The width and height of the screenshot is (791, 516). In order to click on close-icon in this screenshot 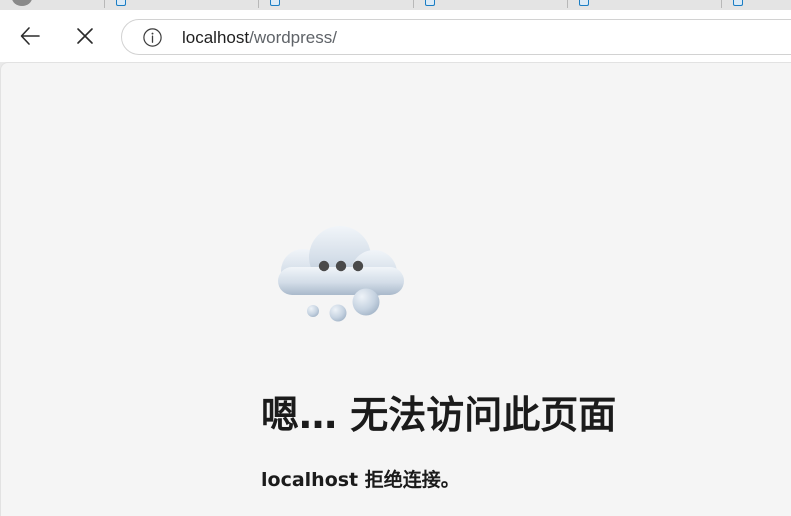, I will do `click(85, 36)`.